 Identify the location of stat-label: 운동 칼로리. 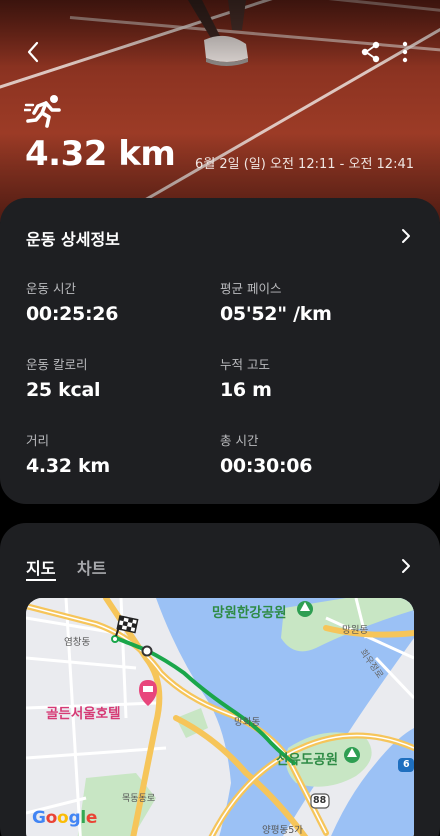
(57, 364).